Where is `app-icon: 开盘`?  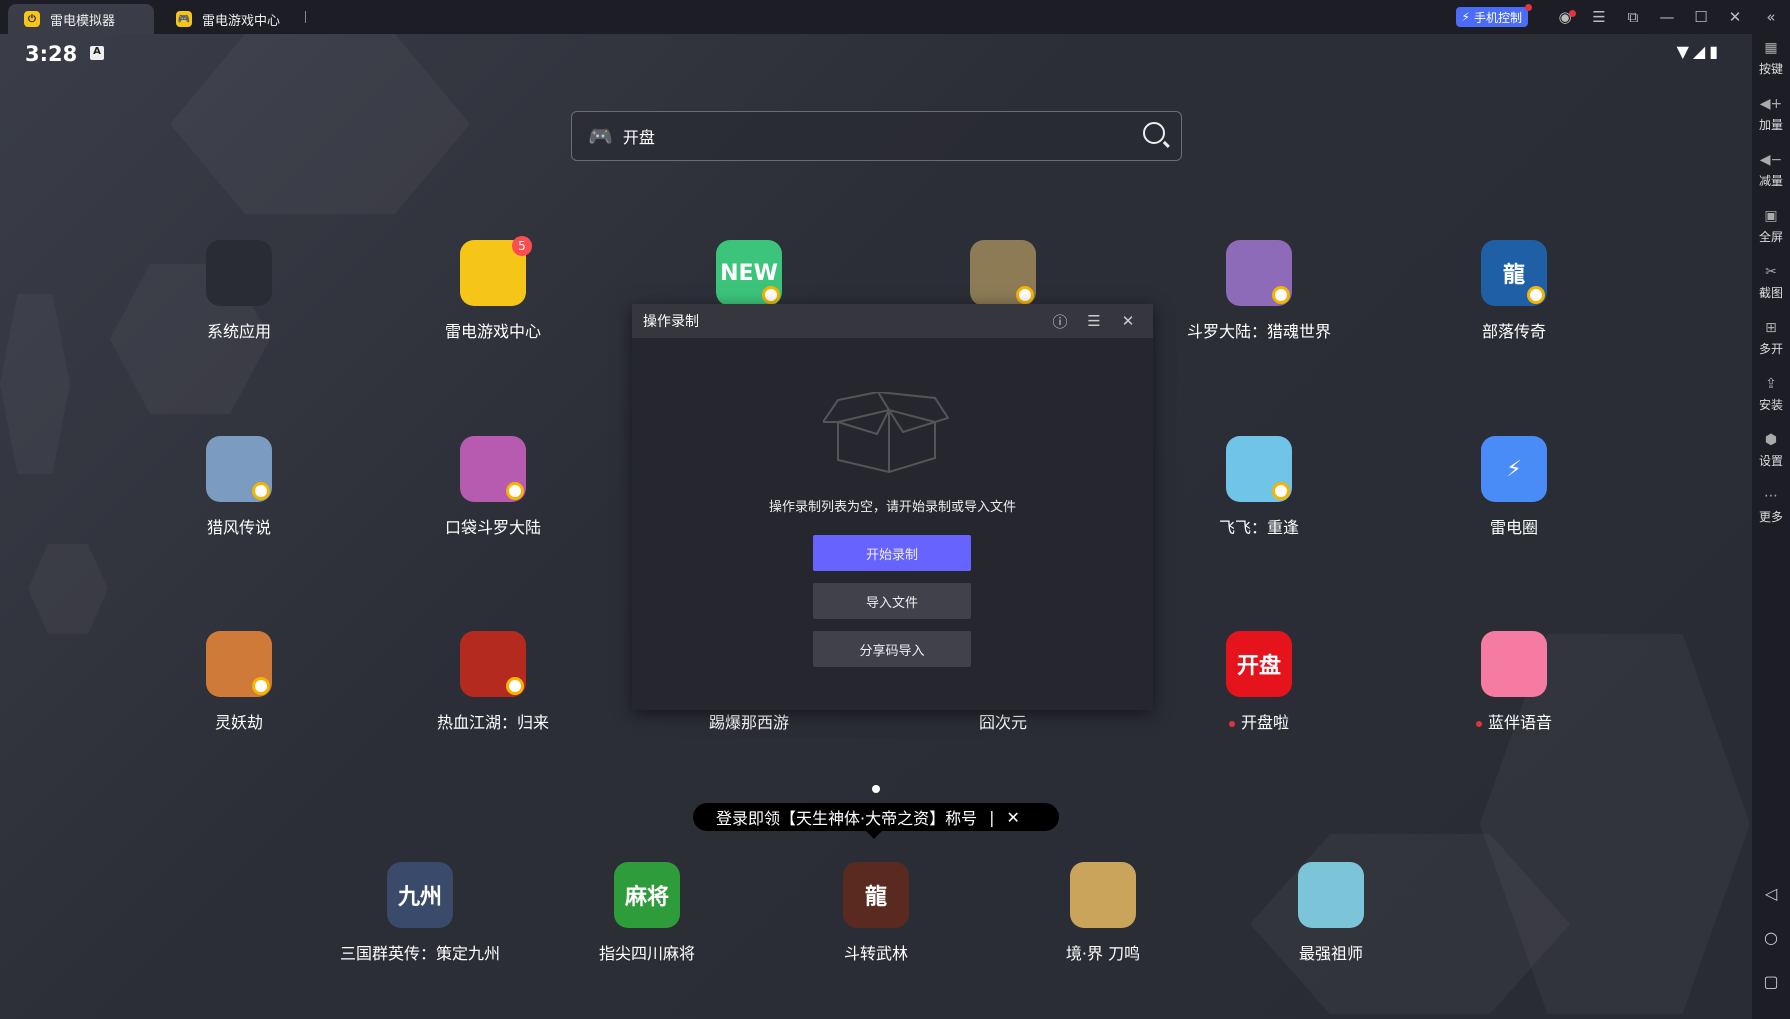 app-icon: 开盘 is located at coordinates (1259, 664).